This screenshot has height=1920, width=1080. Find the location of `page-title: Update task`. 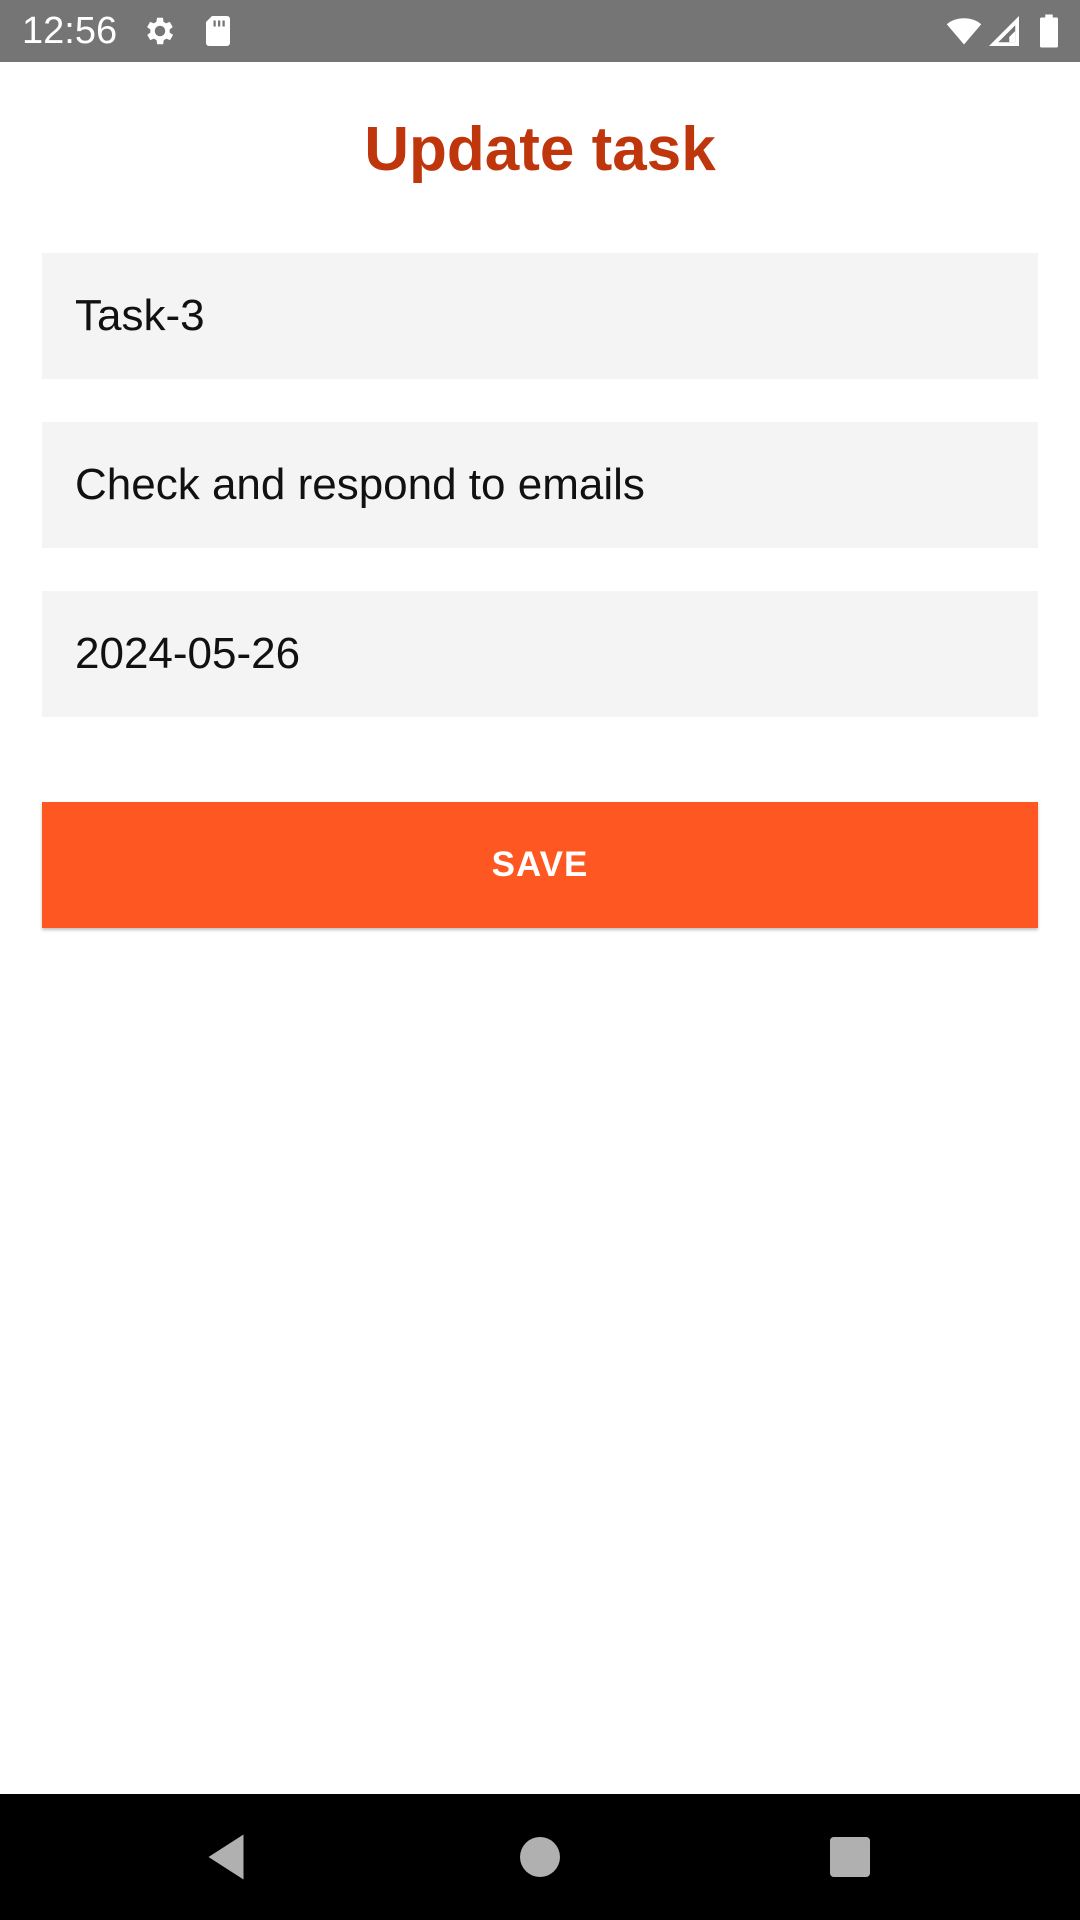

page-title: Update task is located at coordinates (540, 149).